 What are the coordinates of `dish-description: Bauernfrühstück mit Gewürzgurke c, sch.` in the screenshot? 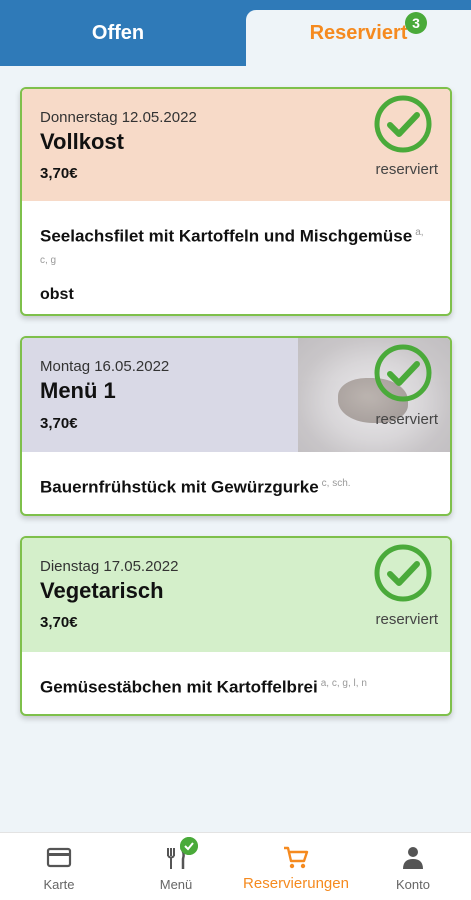 It's located at (236, 486).